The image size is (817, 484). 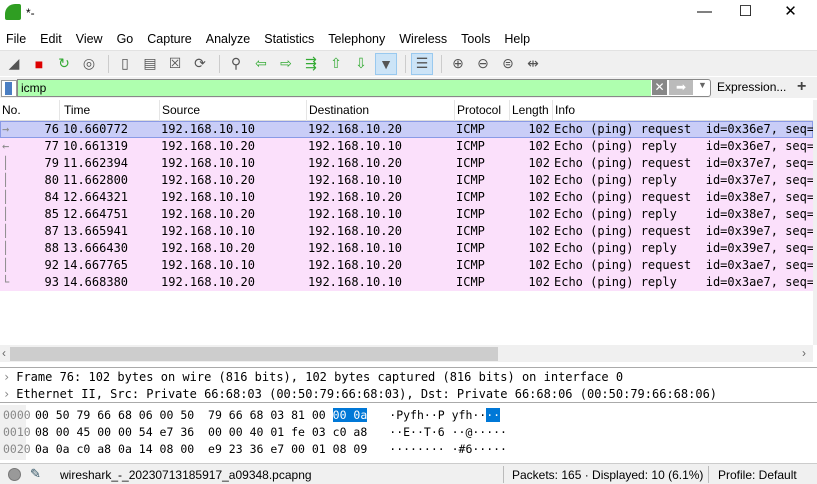 I want to click on resize-columns-icon: ⇹, so click(x=533, y=64).